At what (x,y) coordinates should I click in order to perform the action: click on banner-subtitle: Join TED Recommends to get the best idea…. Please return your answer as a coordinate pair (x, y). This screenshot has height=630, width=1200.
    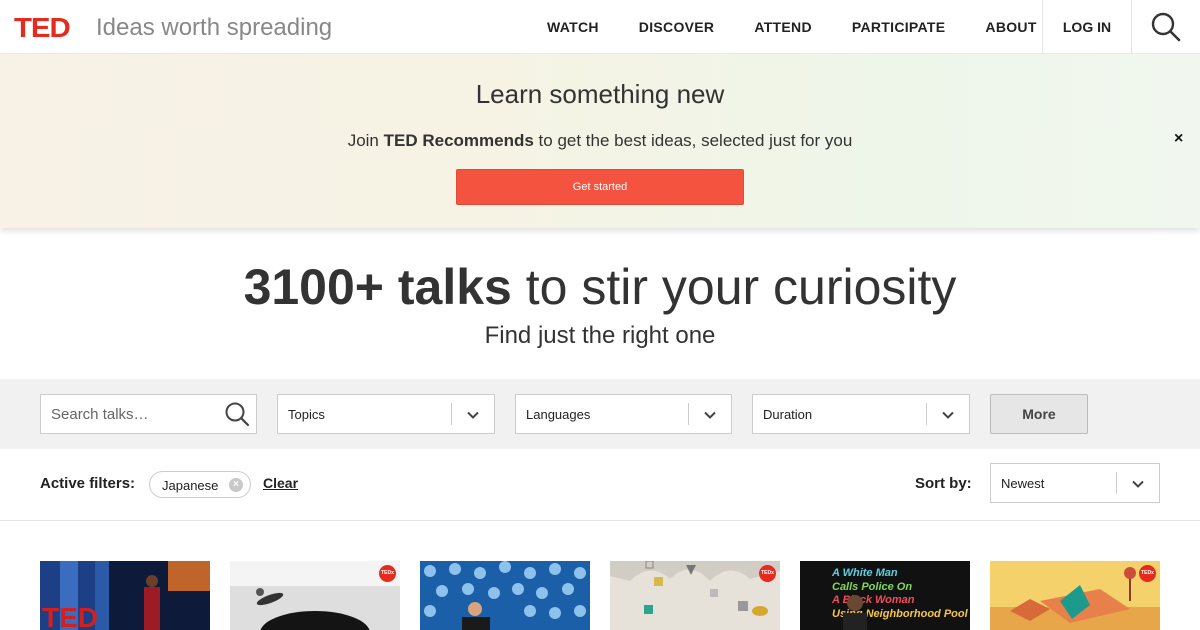
    Looking at the image, I should click on (600, 141).